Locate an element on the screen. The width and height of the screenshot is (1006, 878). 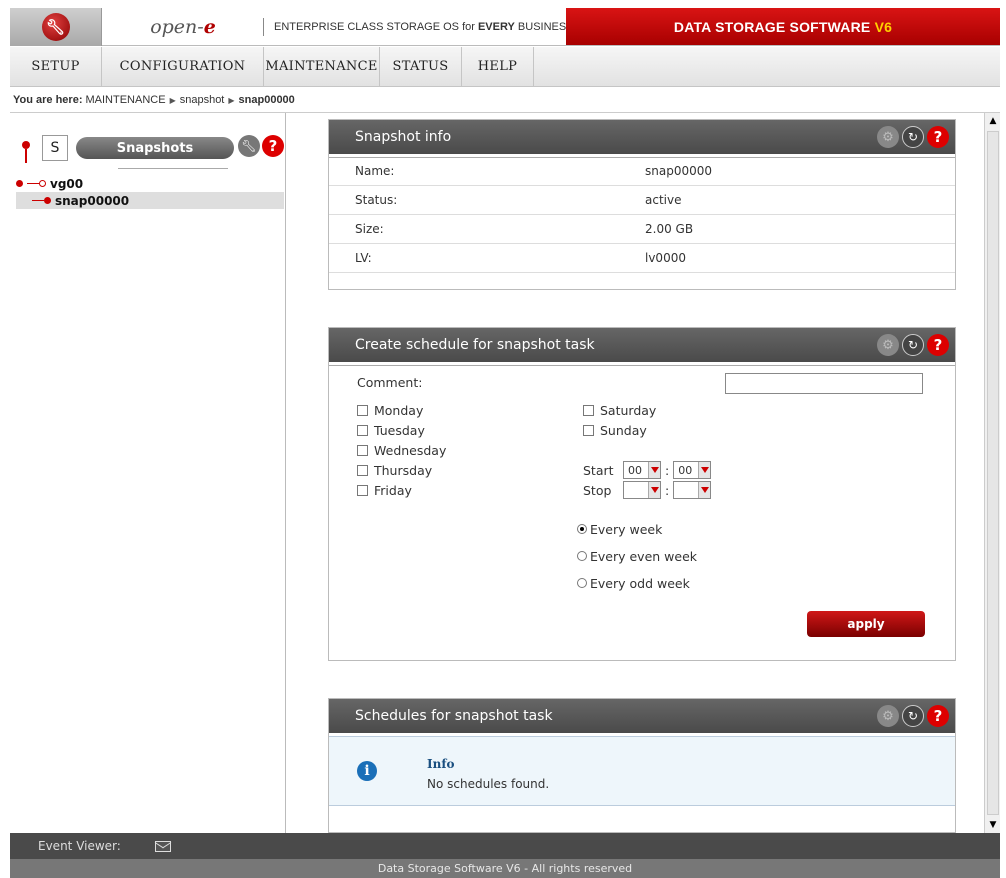
panel-header: Snapshot info ⚙ ↻ ? is located at coordinates (642, 138).